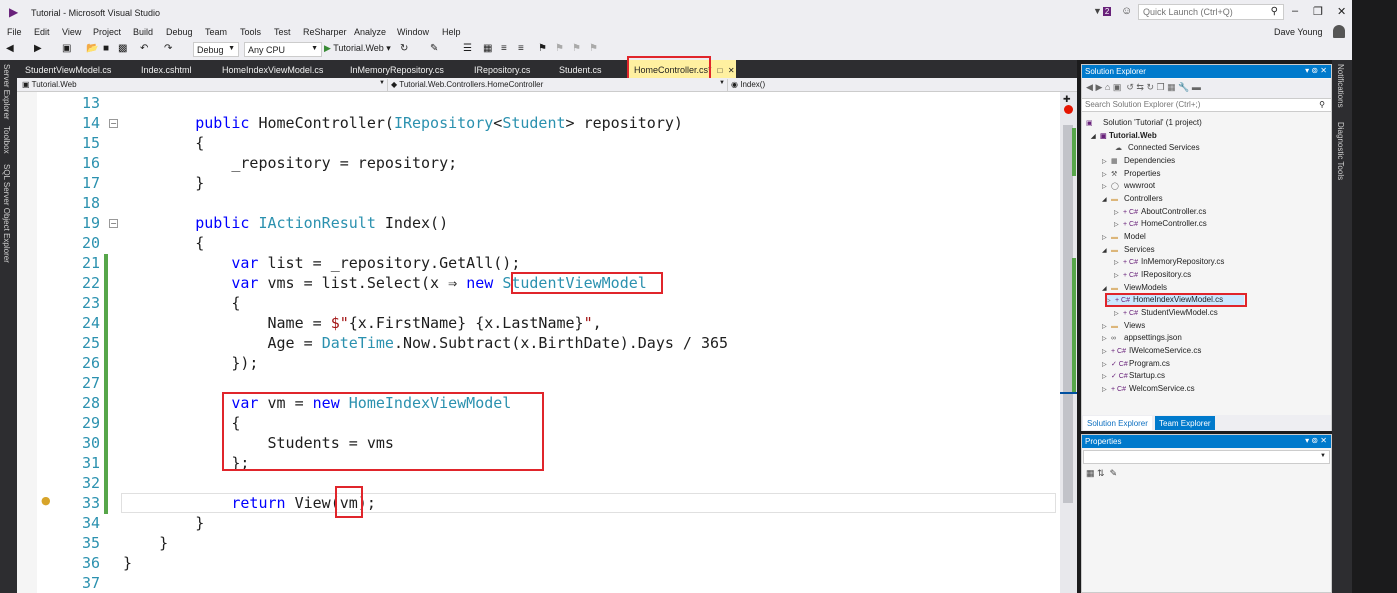 This screenshot has width=1397, height=593. Describe the element at coordinates (576, 48) in the screenshot. I see `next-bookmark-icon: ⚑` at that location.